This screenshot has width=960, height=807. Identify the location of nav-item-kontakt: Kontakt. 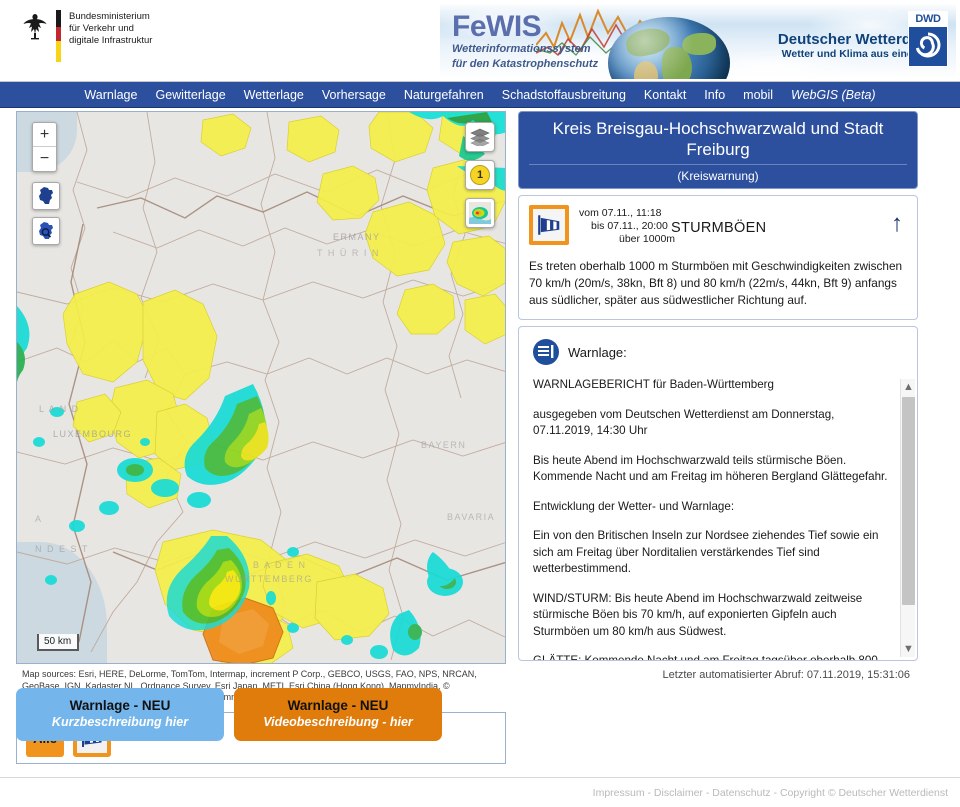
(665, 95).